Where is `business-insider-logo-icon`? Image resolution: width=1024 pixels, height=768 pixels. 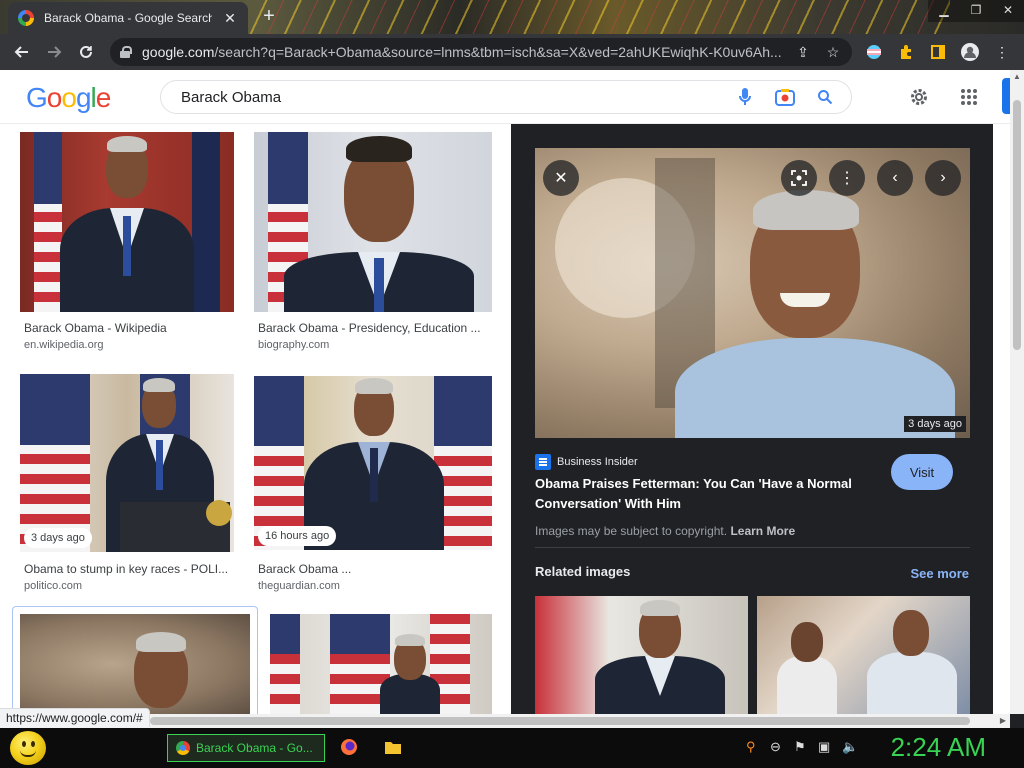
business-insider-logo-icon is located at coordinates (543, 462).